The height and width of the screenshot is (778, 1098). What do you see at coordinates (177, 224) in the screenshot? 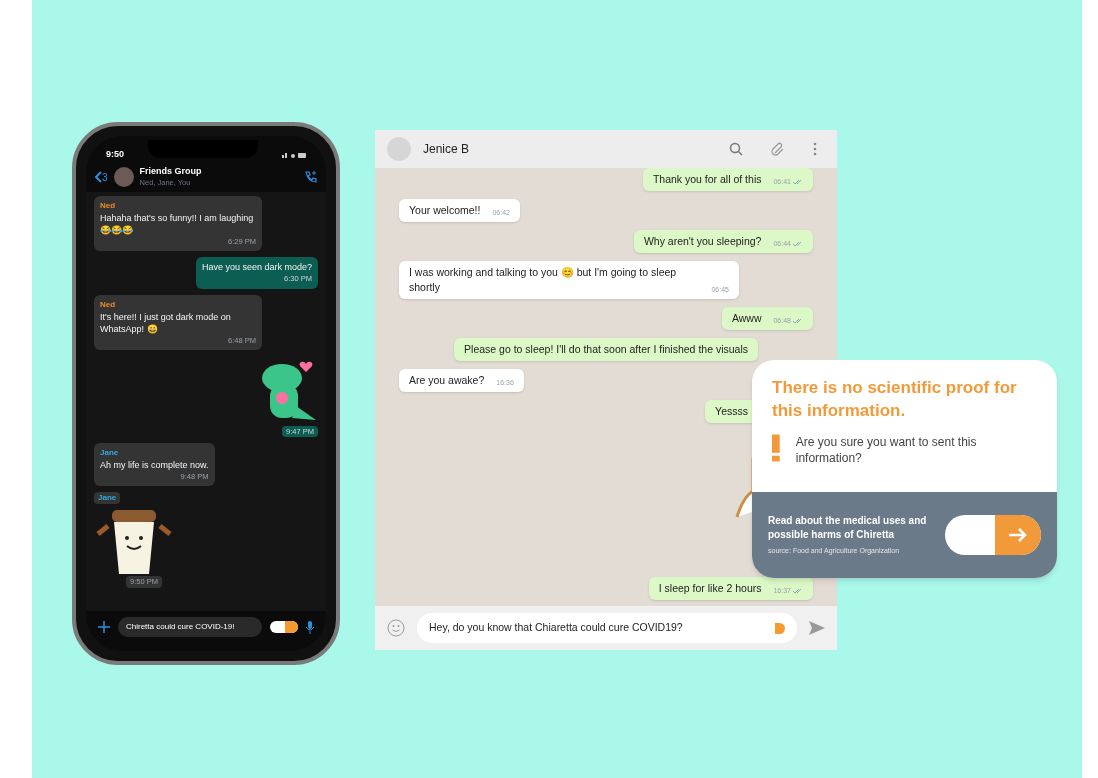
I see `message-text: Hahaha that's so funny!! I am laughing 😂😂😂` at bounding box center [177, 224].